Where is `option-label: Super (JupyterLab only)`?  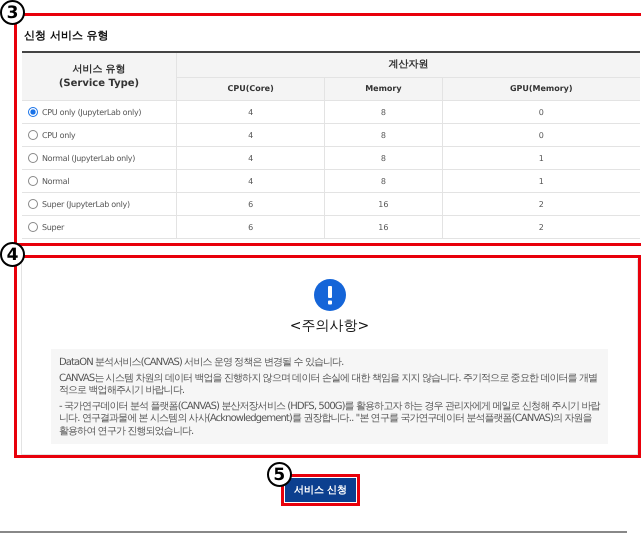 option-label: Super (JupyterLab only) is located at coordinates (86, 204).